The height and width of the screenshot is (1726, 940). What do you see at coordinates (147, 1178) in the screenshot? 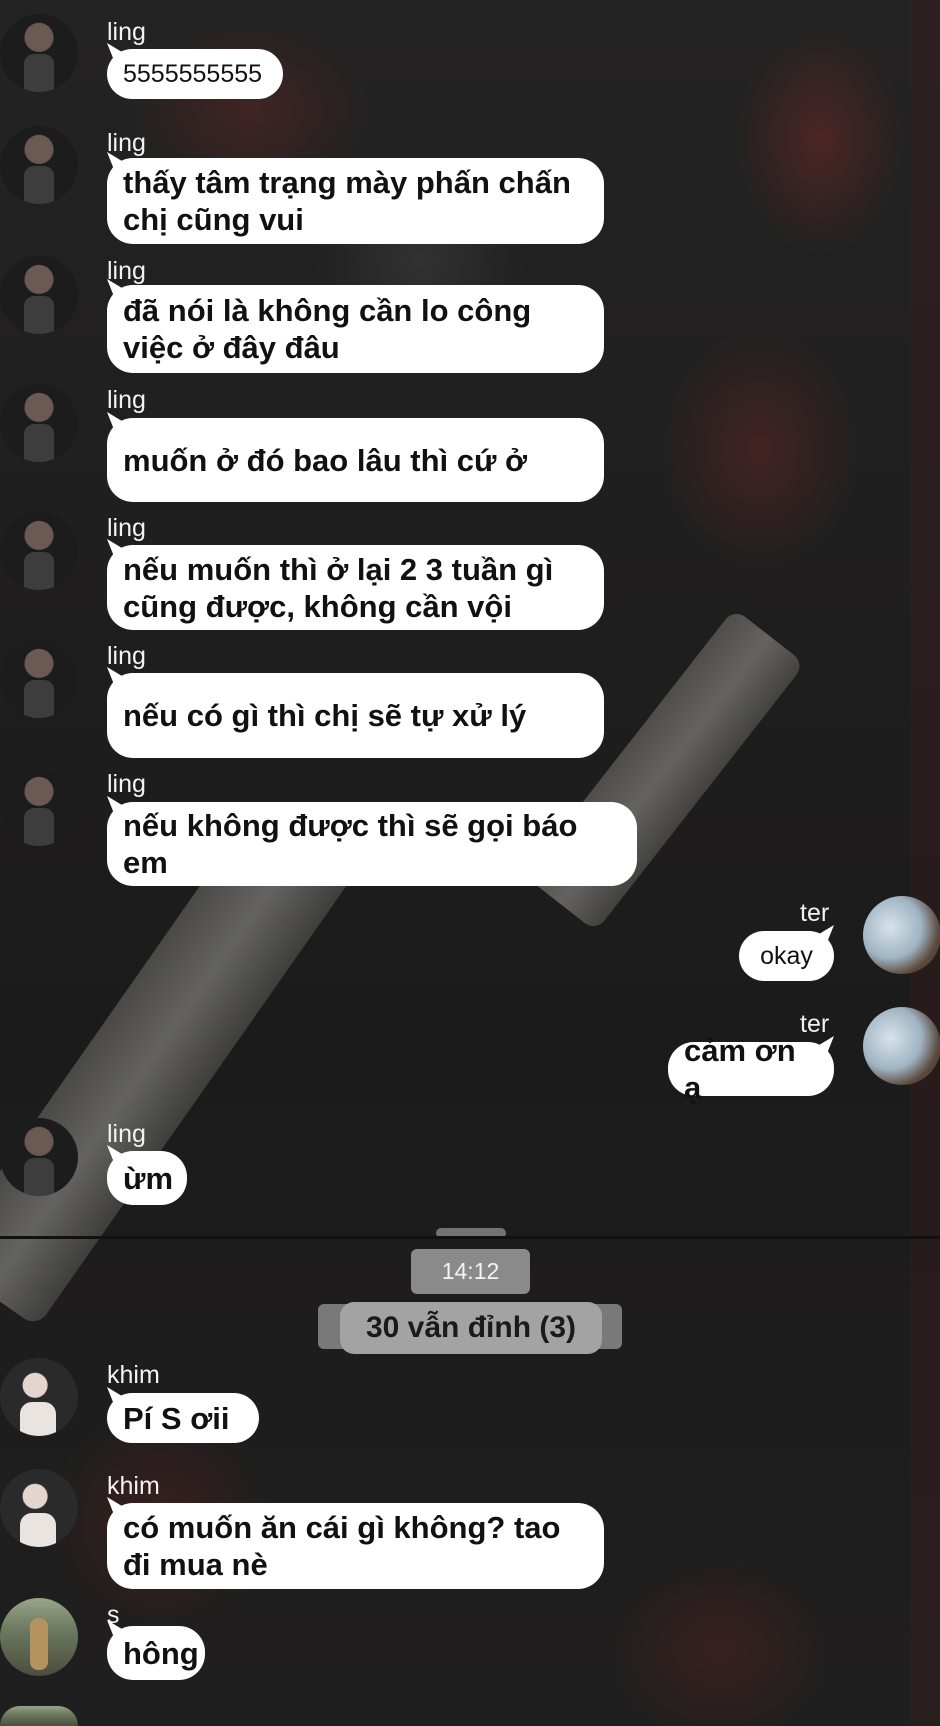
I see `message-bubble: ừm` at bounding box center [147, 1178].